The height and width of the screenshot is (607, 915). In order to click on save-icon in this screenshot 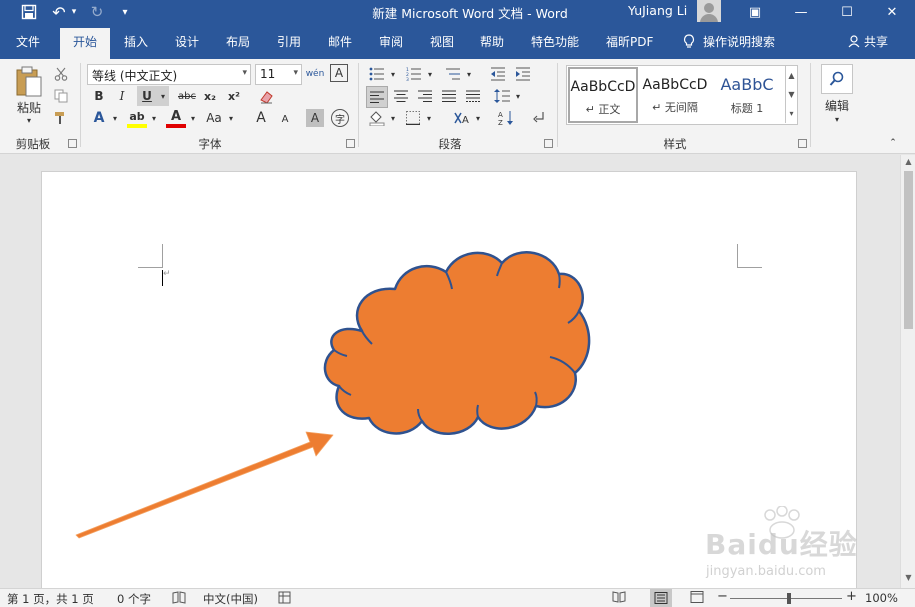, I will do `click(29, 12)`.